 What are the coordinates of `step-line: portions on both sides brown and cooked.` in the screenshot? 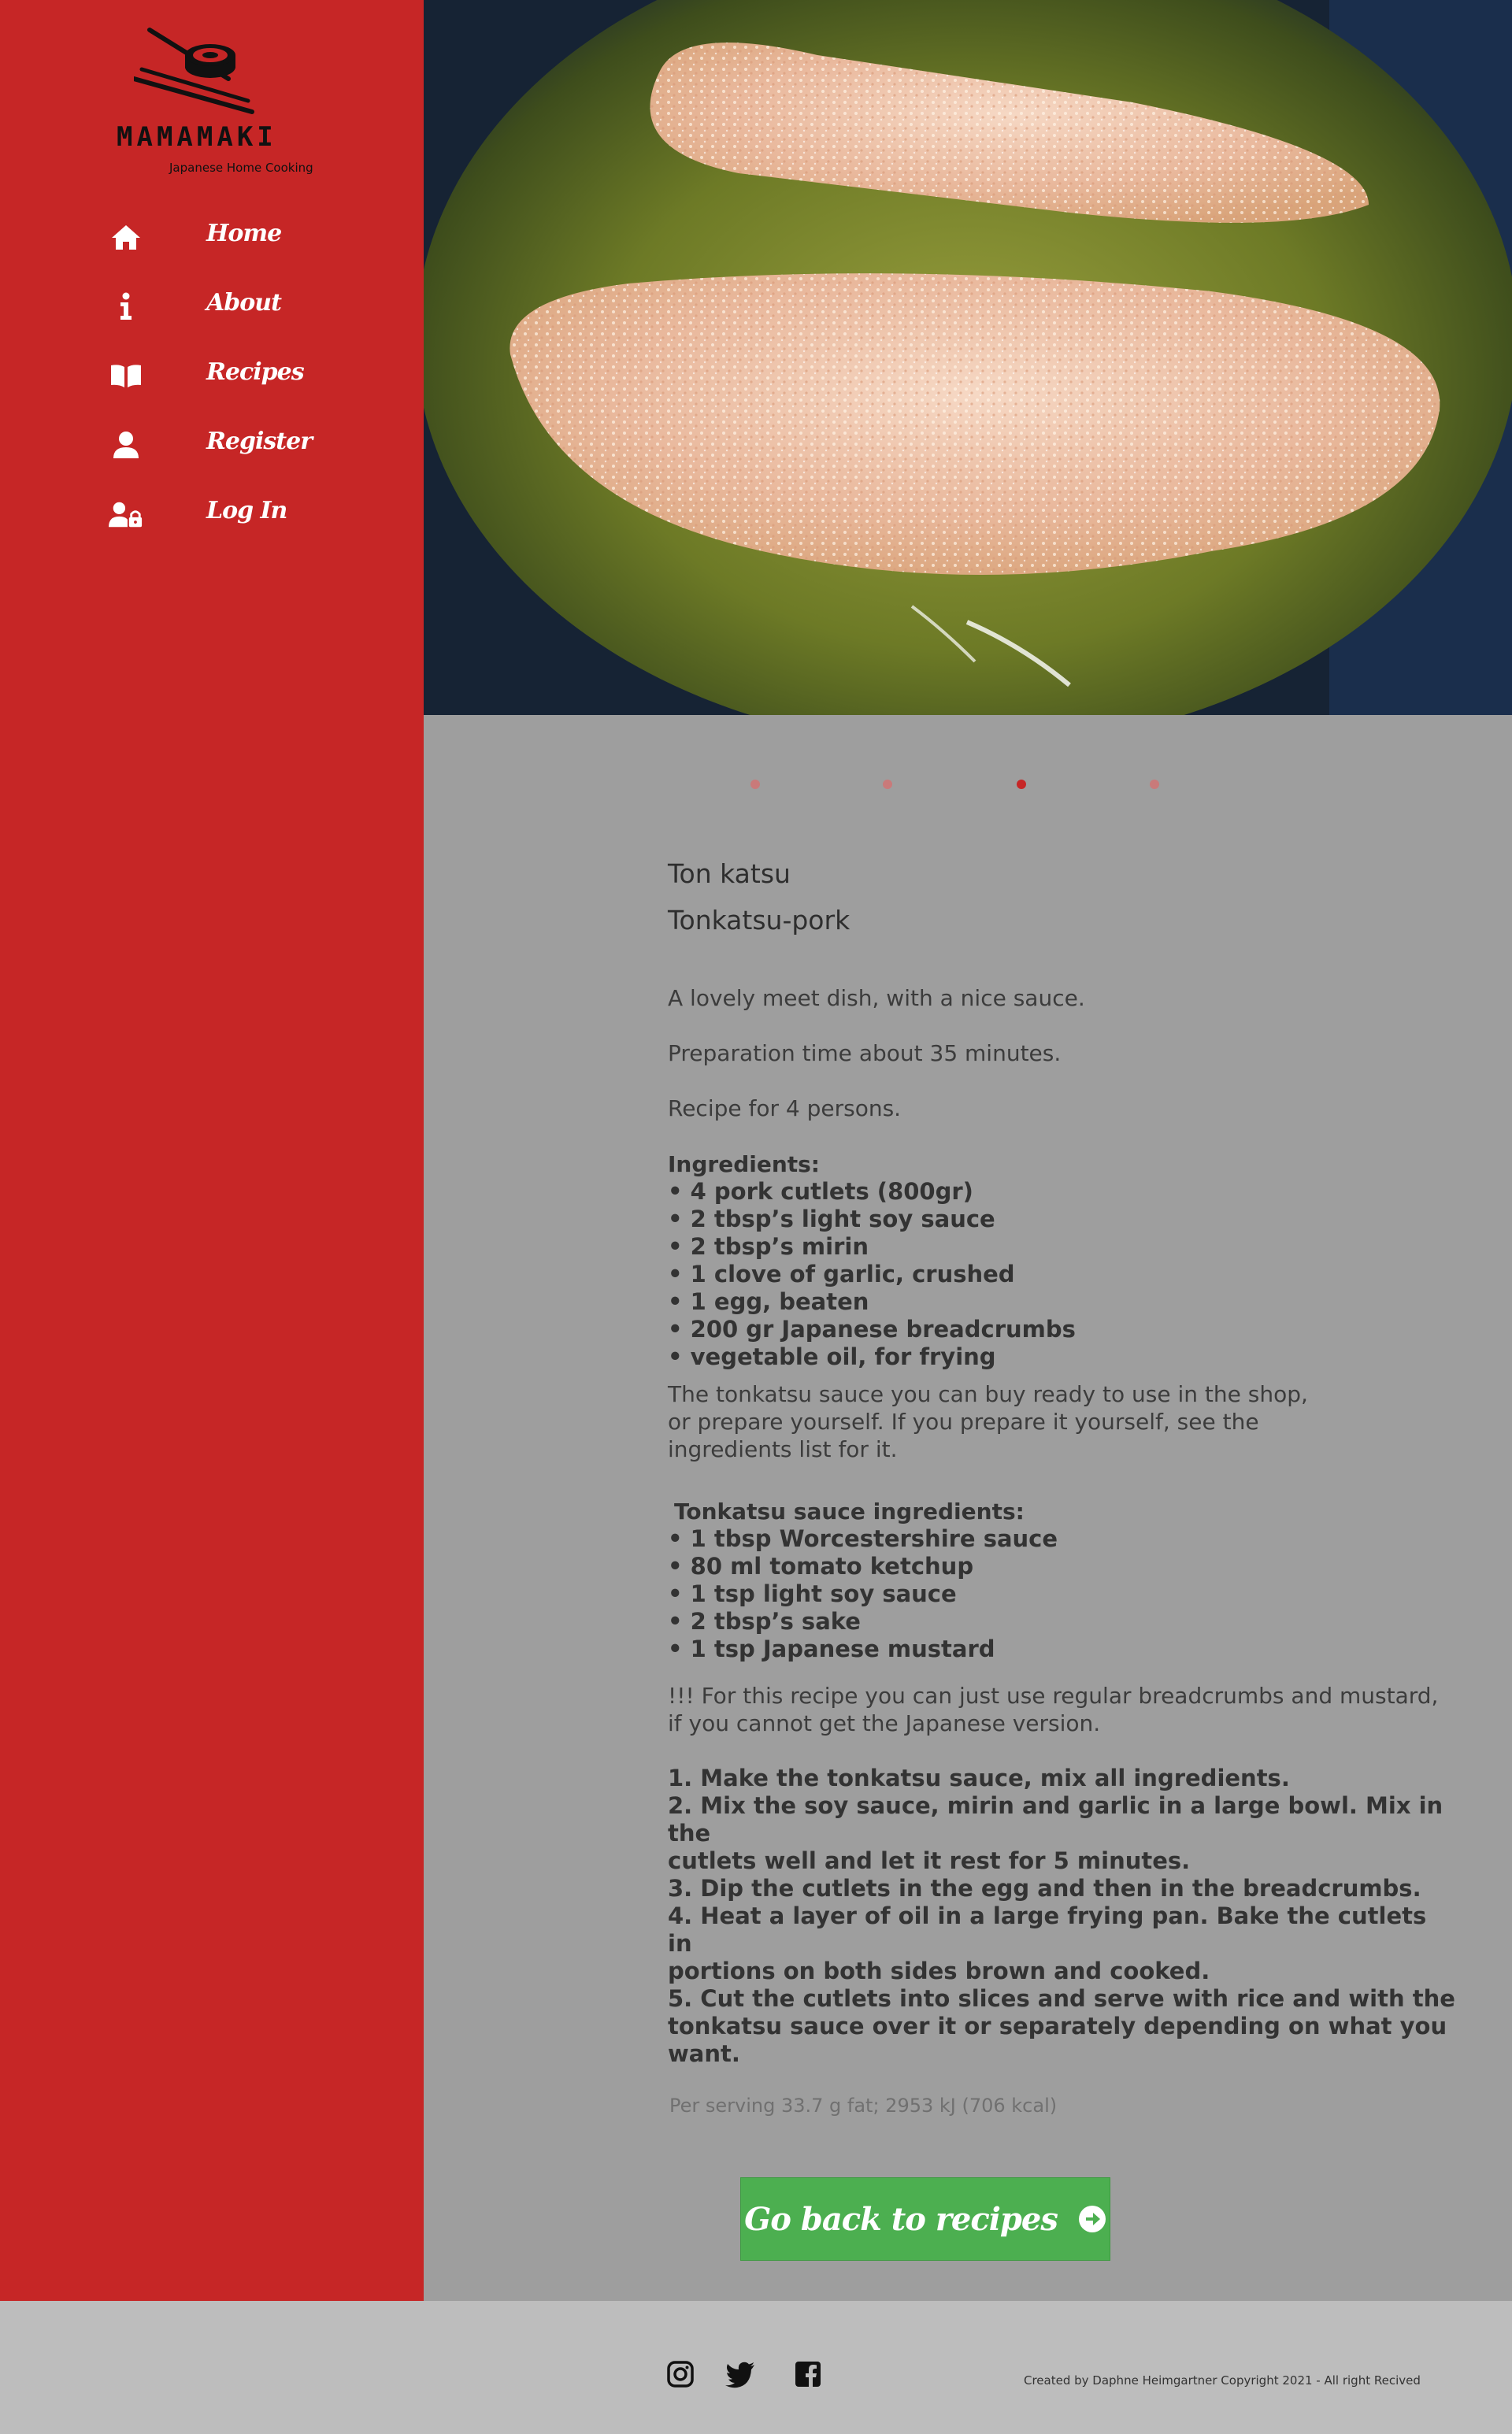 It's located at (939, 1971).